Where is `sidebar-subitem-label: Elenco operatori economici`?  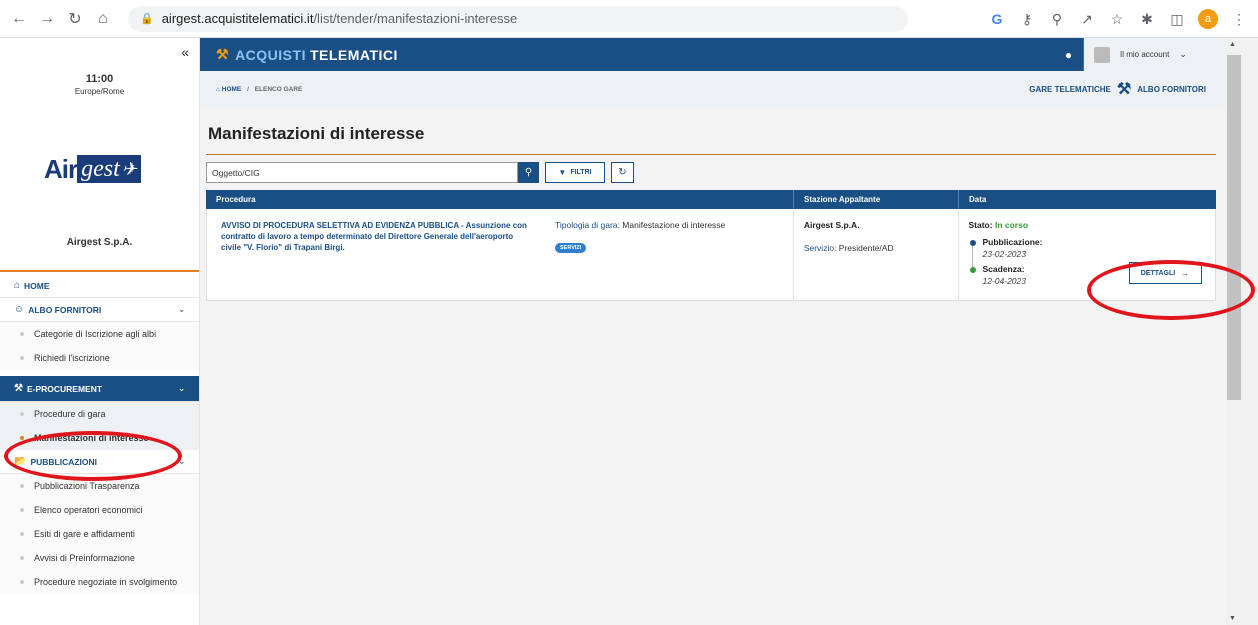
sidebar-subitem-label: Elenco operatori economici is located at coordinates (88, 510).